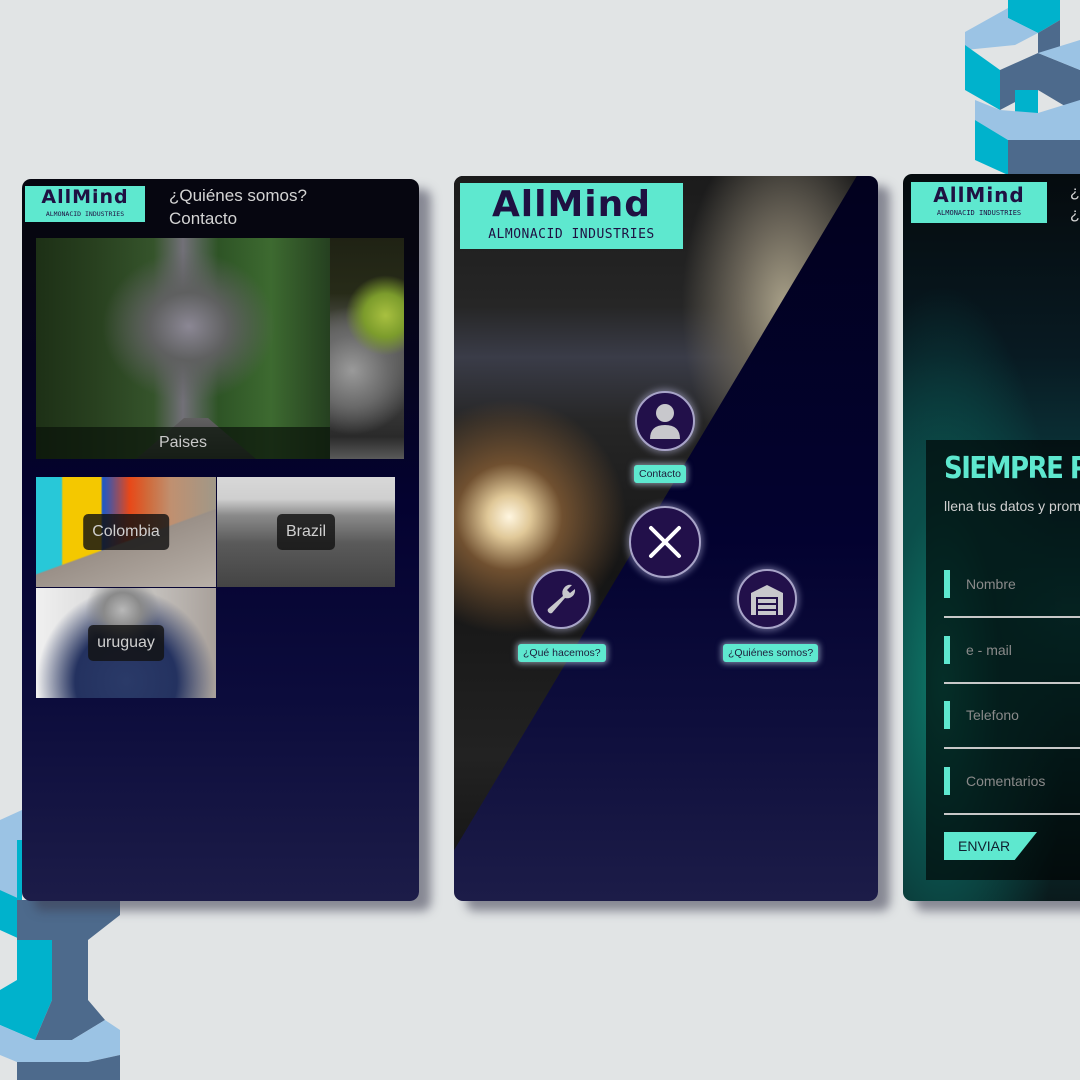  I want to click on country-grid: Colombia Brazil uruguay, so click(216, 587).